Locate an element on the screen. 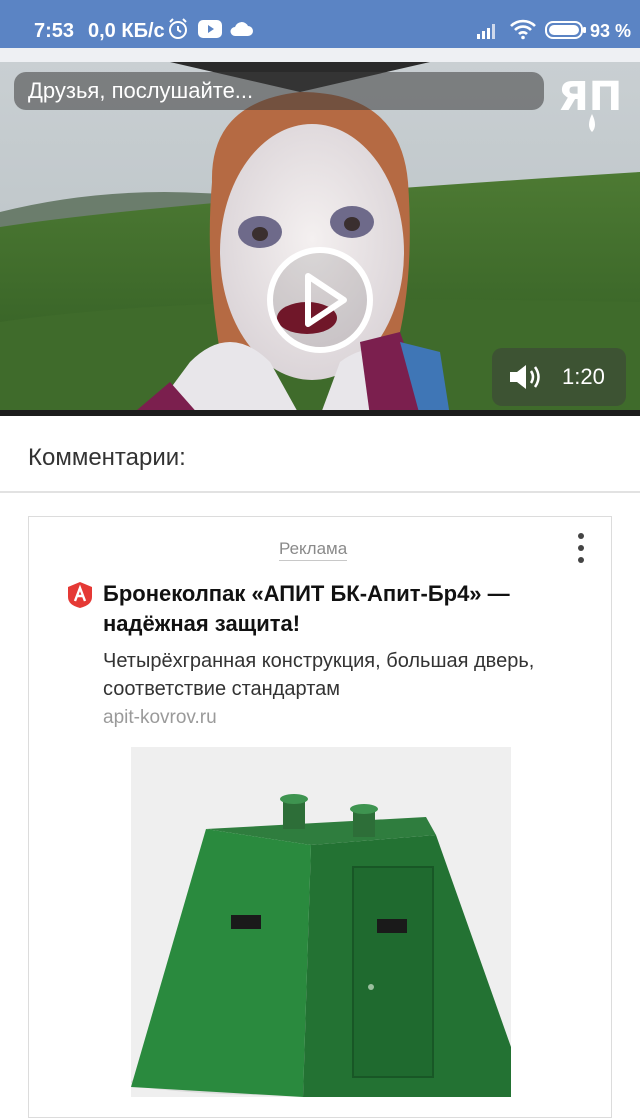  play-icon is located at coordinates (320, 300).